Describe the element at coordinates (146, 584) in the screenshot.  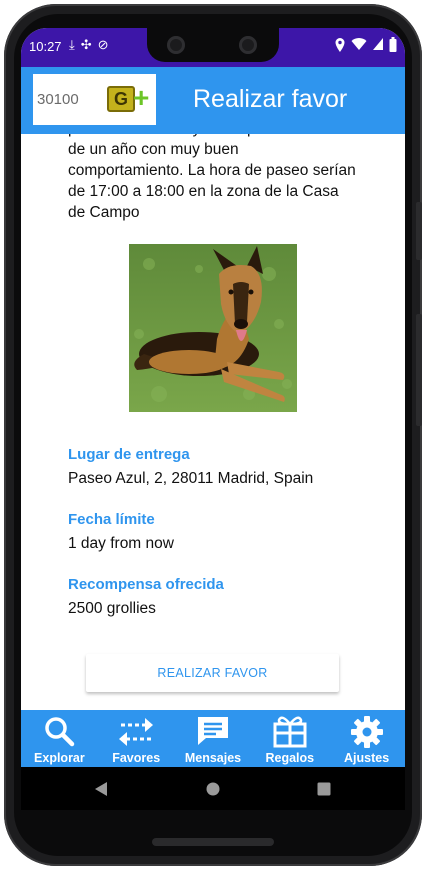
I see `reward-label: Recompensa ofrecida` at that location.